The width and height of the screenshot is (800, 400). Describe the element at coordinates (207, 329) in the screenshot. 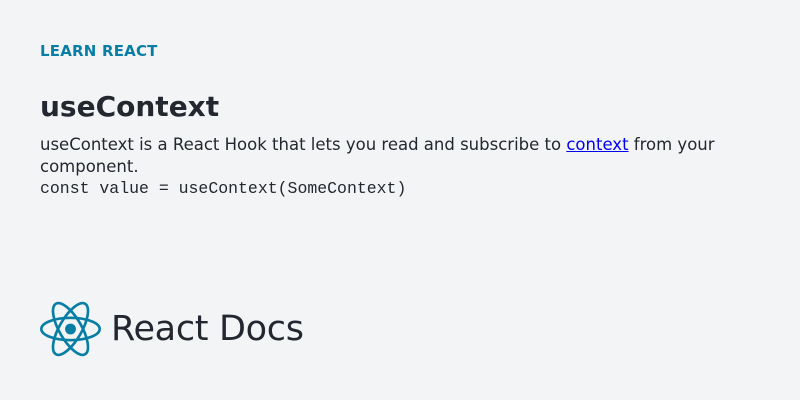

I see `brand-name: React Docs` at that location.